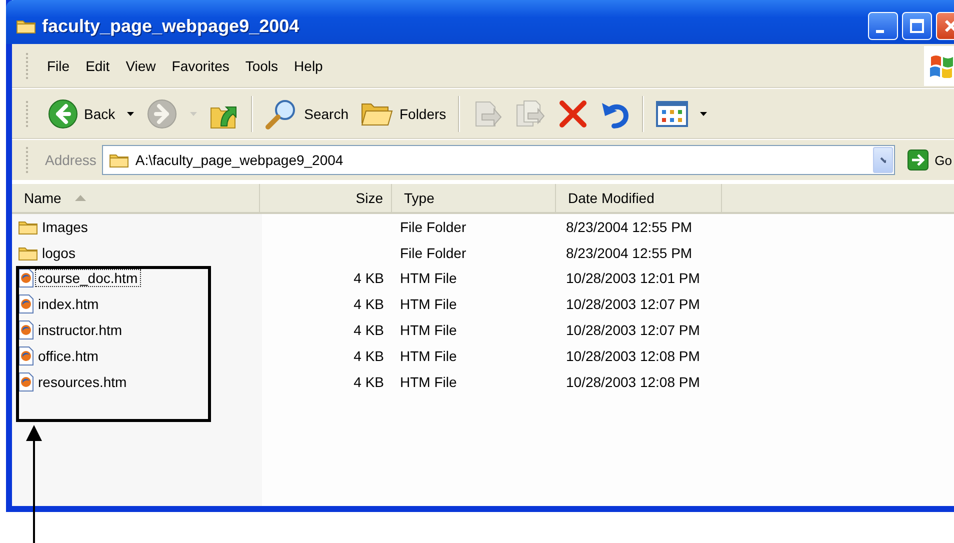  I want to click on file-name: index.htm, so click(68, 304).